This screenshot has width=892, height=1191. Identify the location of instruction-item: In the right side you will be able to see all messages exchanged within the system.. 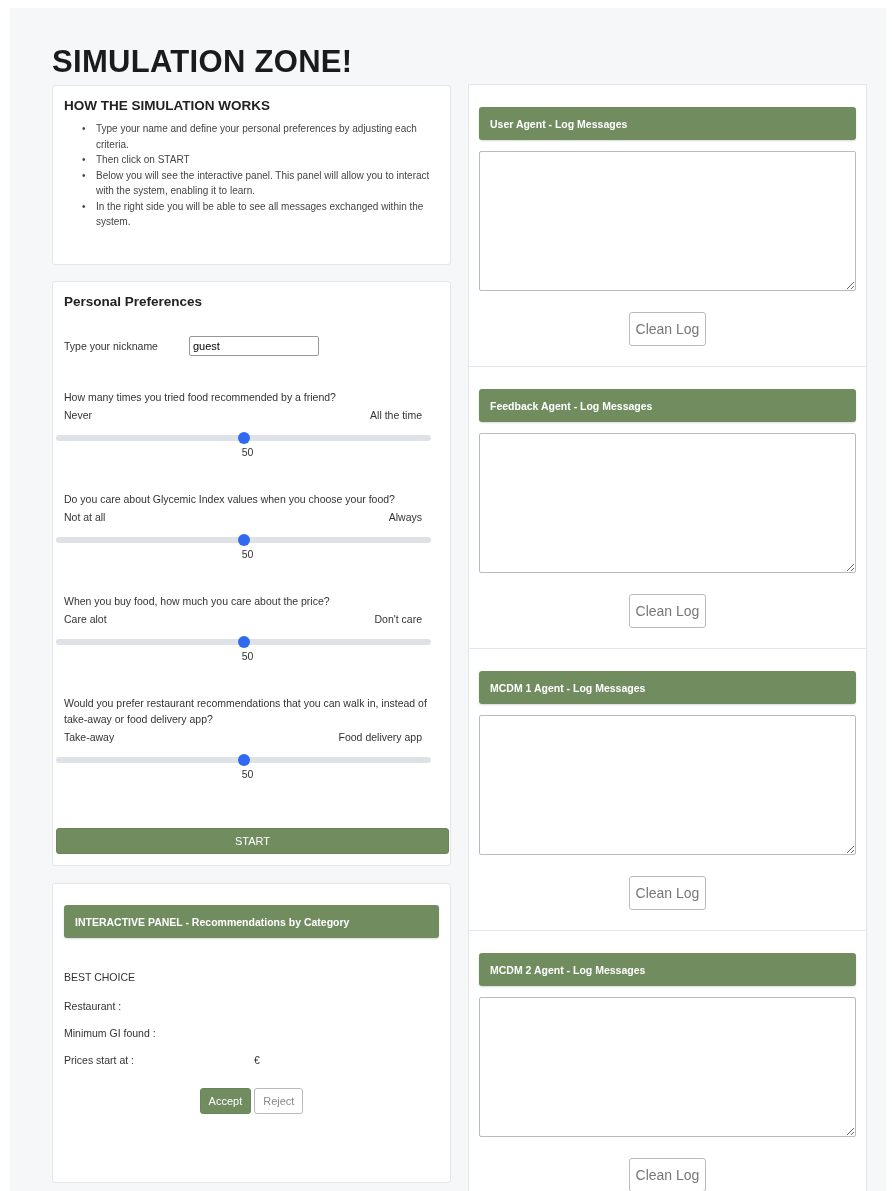
(260, 214).